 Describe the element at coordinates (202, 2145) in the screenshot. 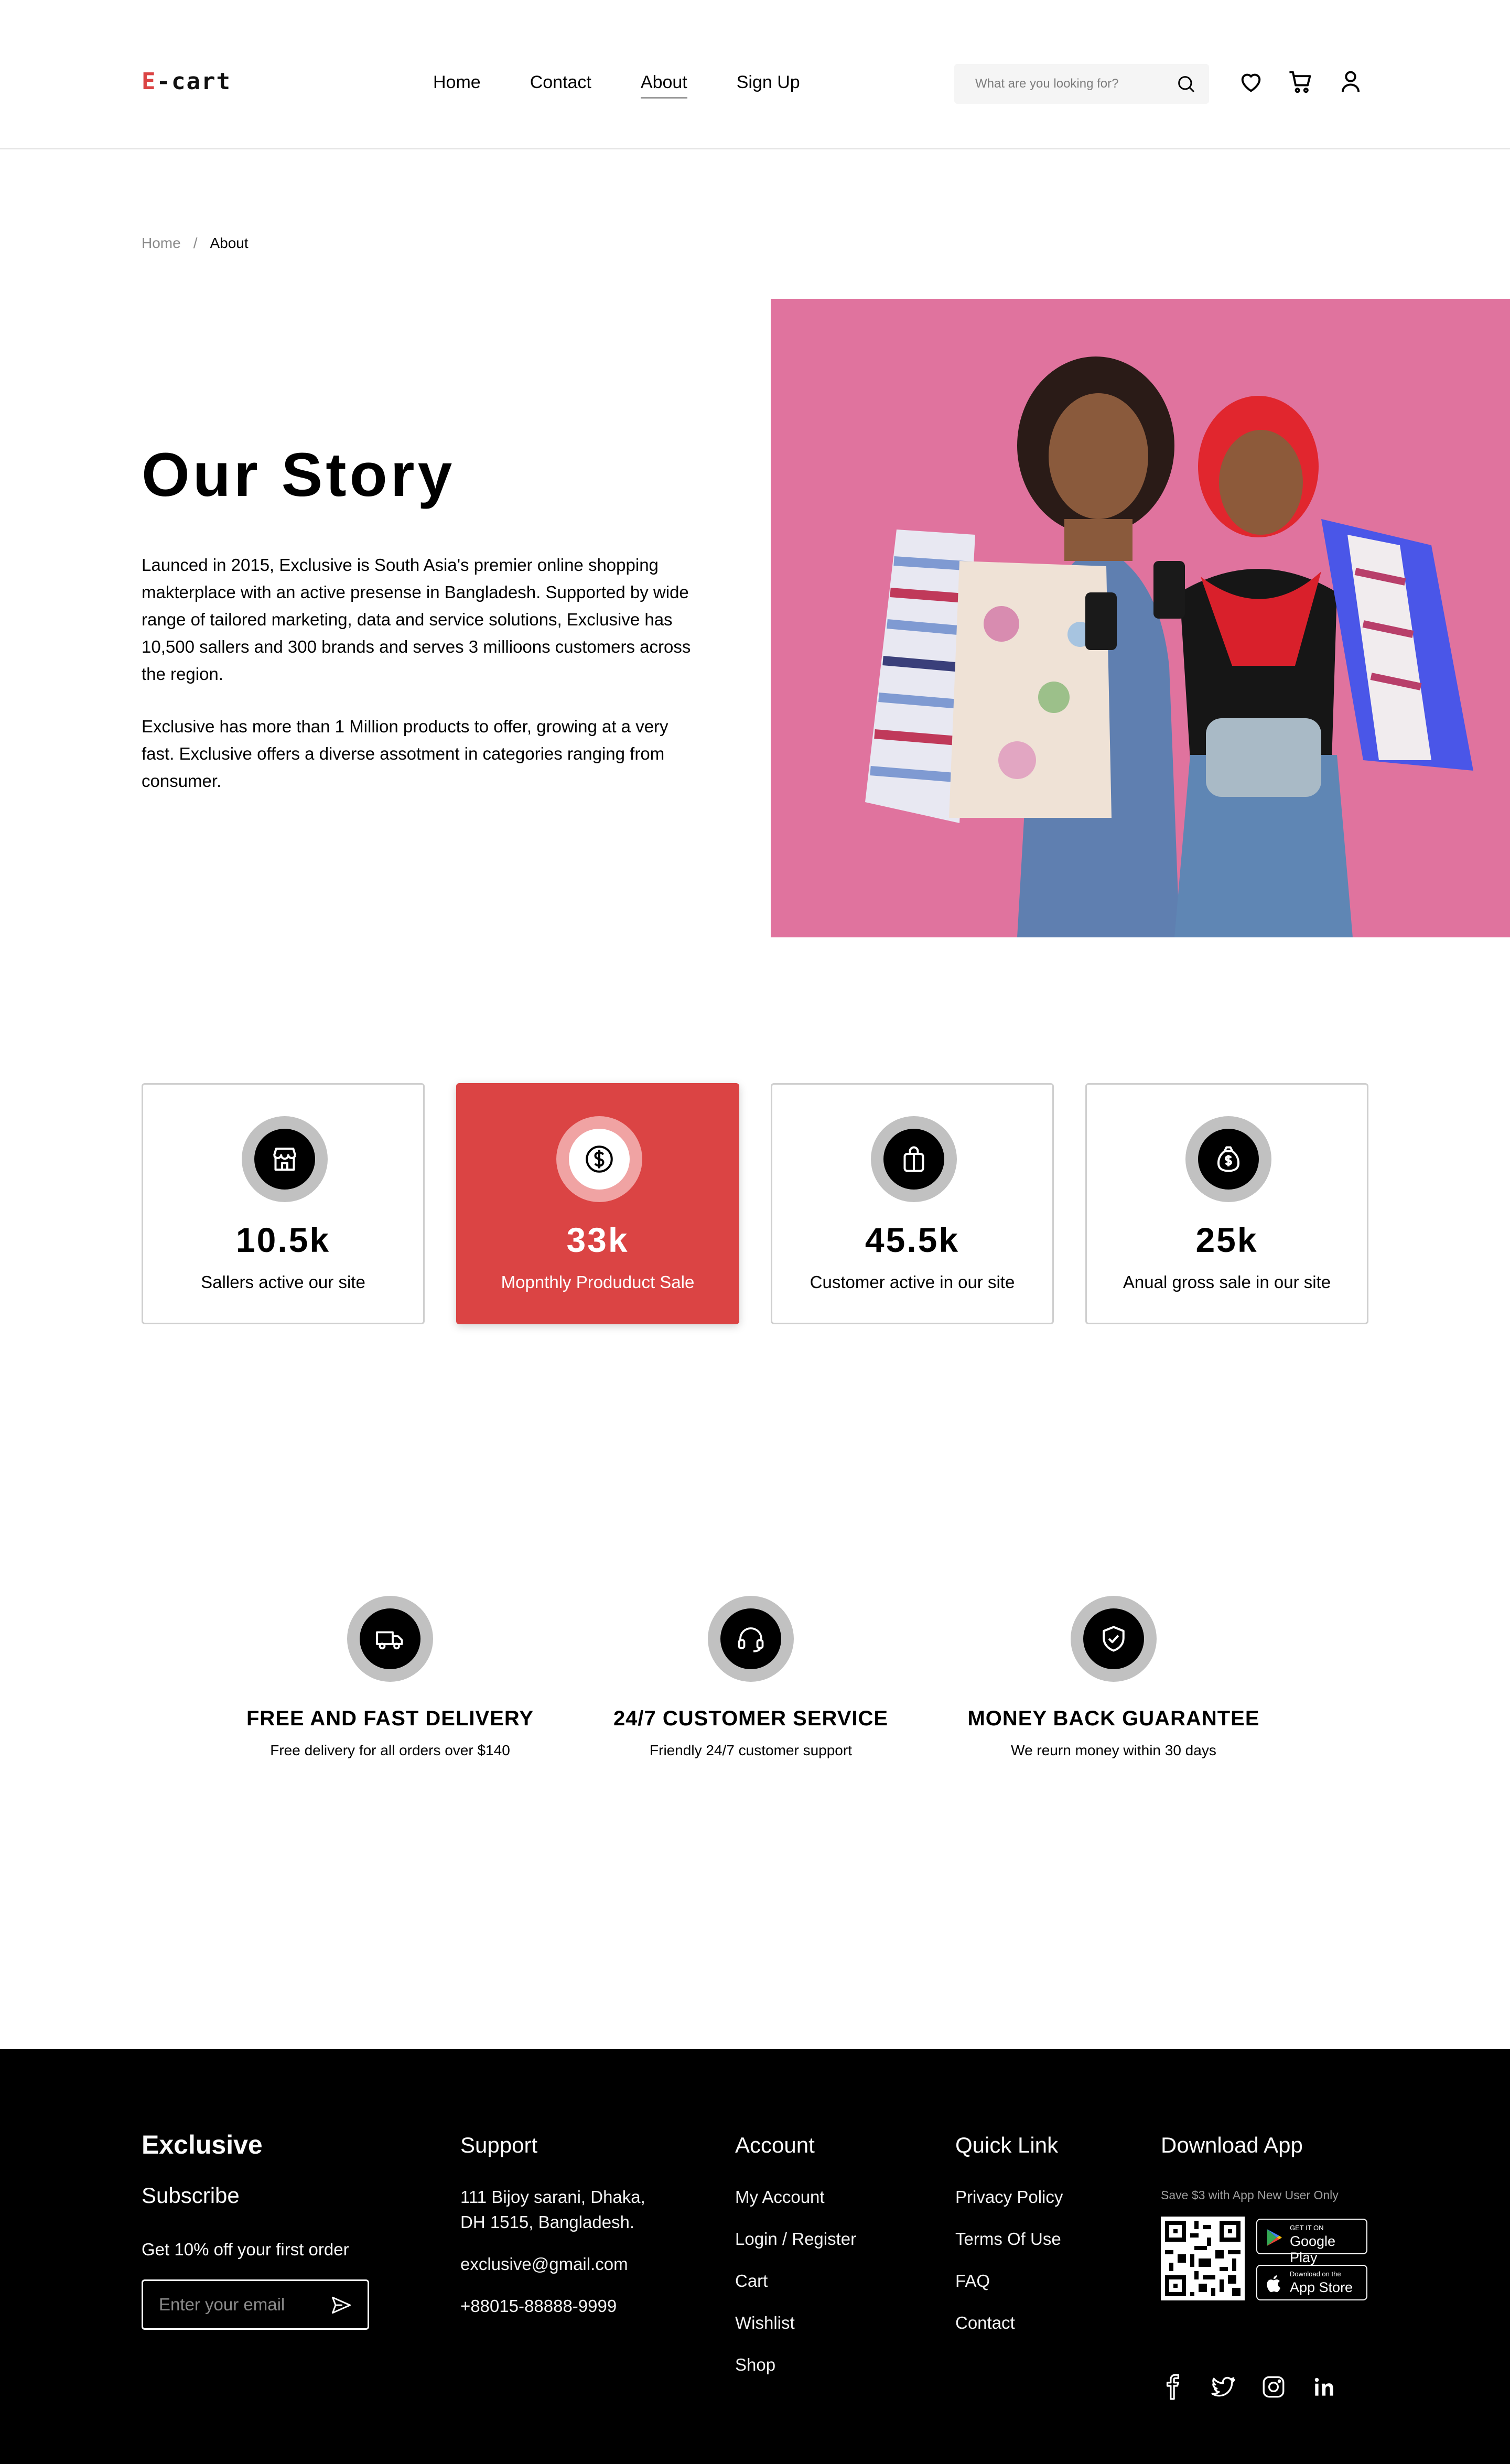

I see `footer-brand: Exclusive` at that location.